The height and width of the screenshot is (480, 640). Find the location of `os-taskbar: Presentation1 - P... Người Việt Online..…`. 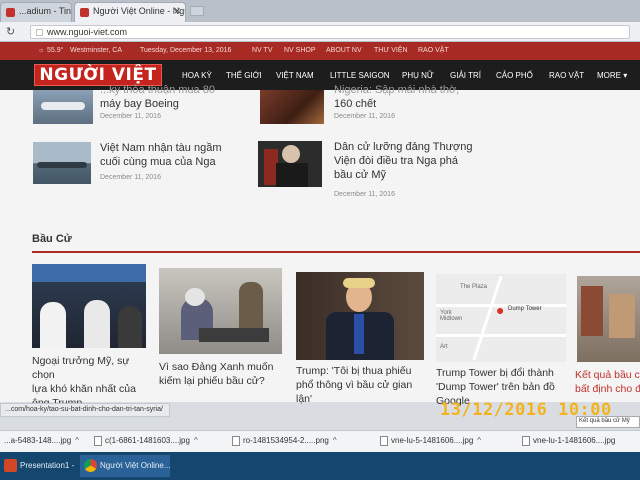

os-taskbar: Presentation1 - P... Người Việt Online..… is located at coordinates (320, 466).